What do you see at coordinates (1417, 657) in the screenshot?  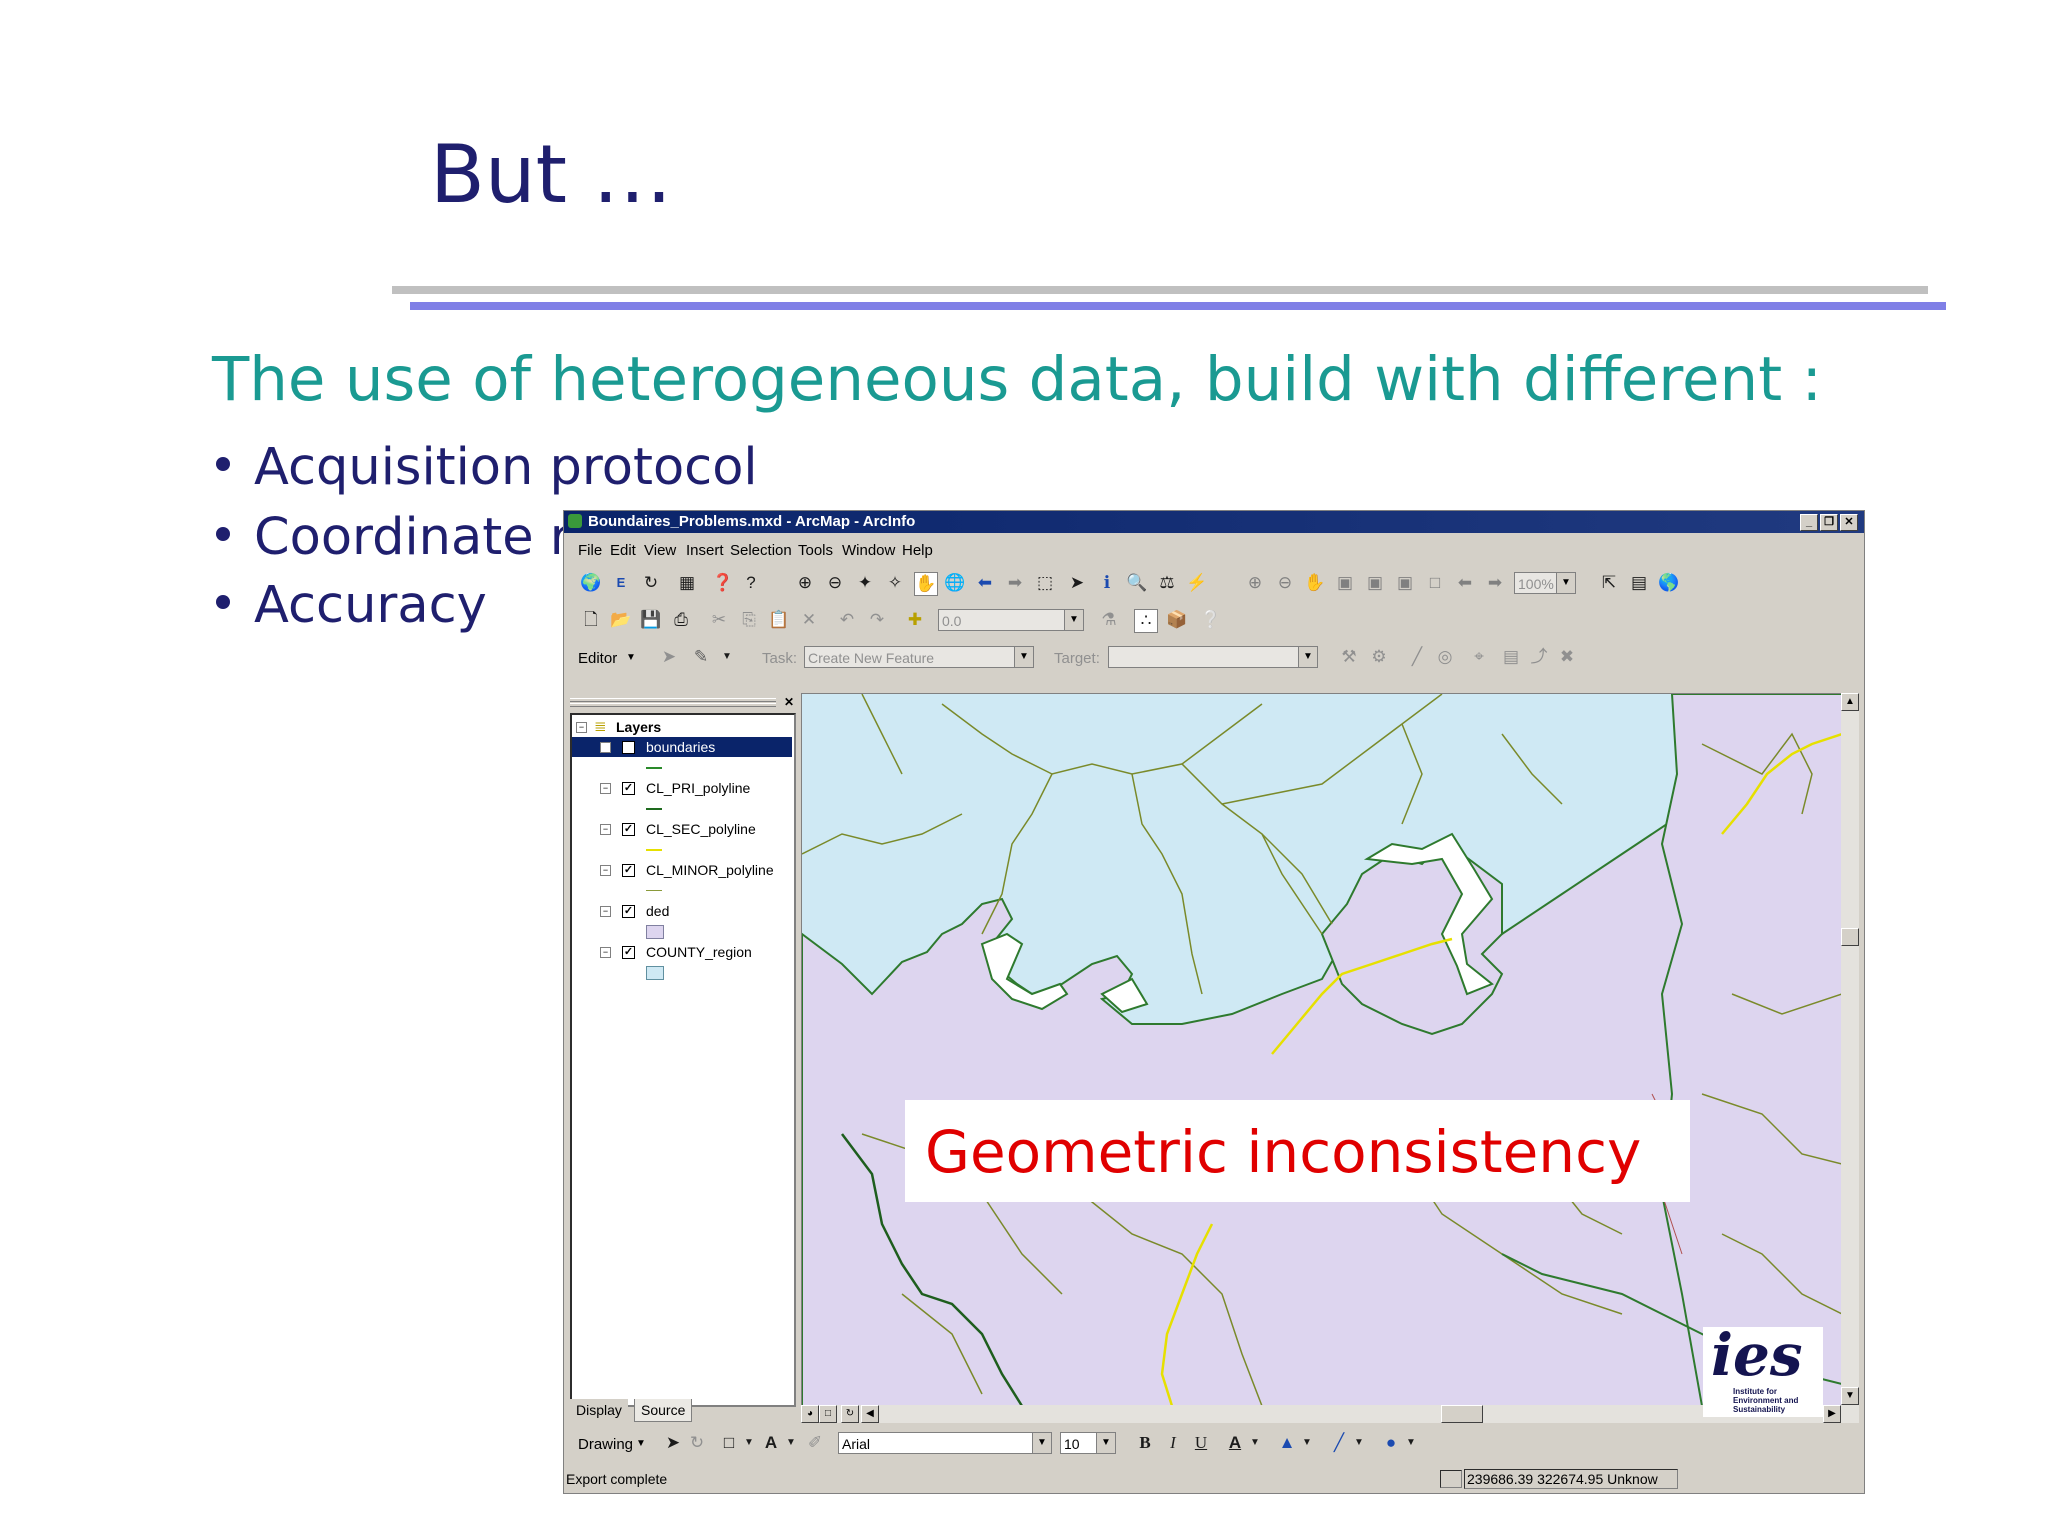 I see `line-tool-icon: ╱` at bounding box center [1417, 657].